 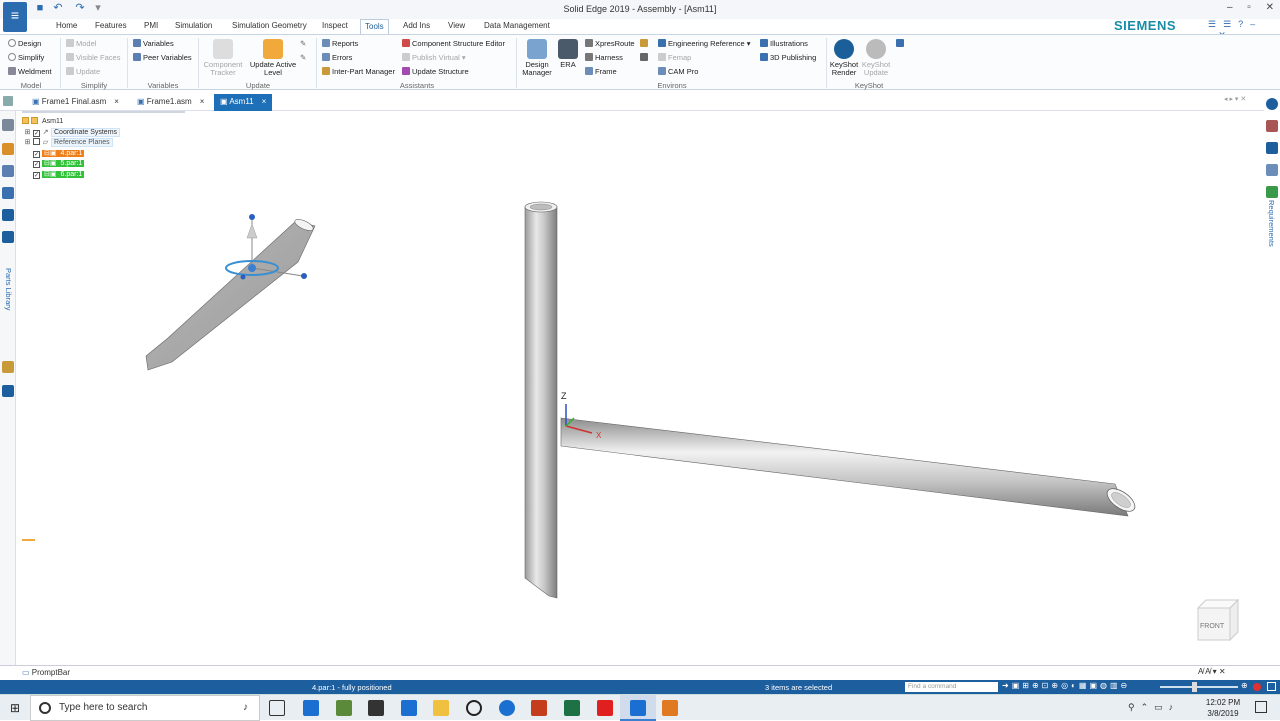 I want to click on font-size-controls: A̸ A̸ ▾ ✕, so click(x=1212, y=671).